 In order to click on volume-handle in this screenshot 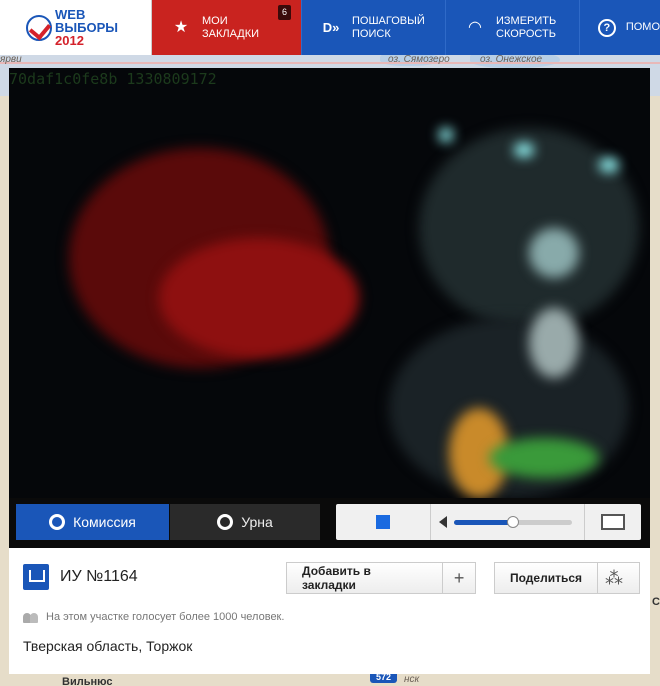, I will do `click(513, 522)`.